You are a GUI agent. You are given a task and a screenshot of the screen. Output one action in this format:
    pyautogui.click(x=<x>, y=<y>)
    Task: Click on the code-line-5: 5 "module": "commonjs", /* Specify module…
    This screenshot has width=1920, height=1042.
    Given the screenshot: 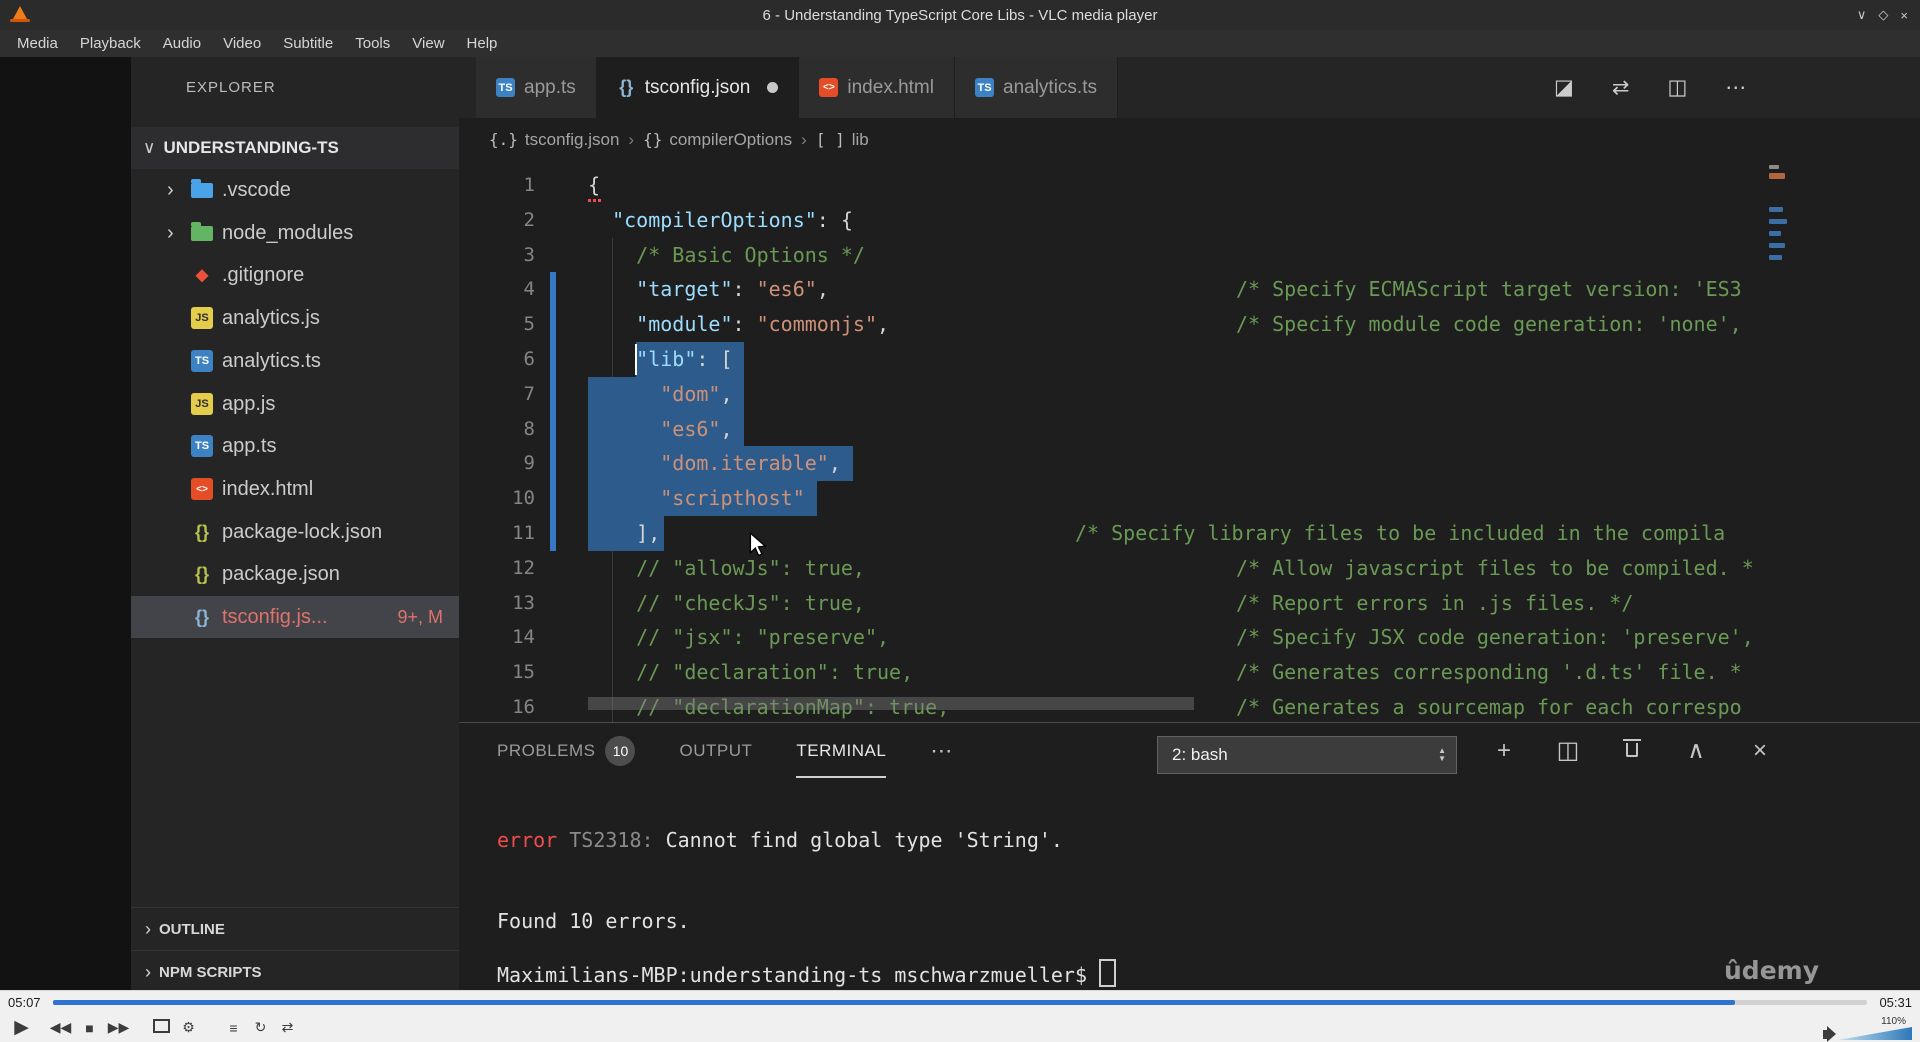 What is the action you would take?
    pyautogui.click(x=1189, y=324)
    